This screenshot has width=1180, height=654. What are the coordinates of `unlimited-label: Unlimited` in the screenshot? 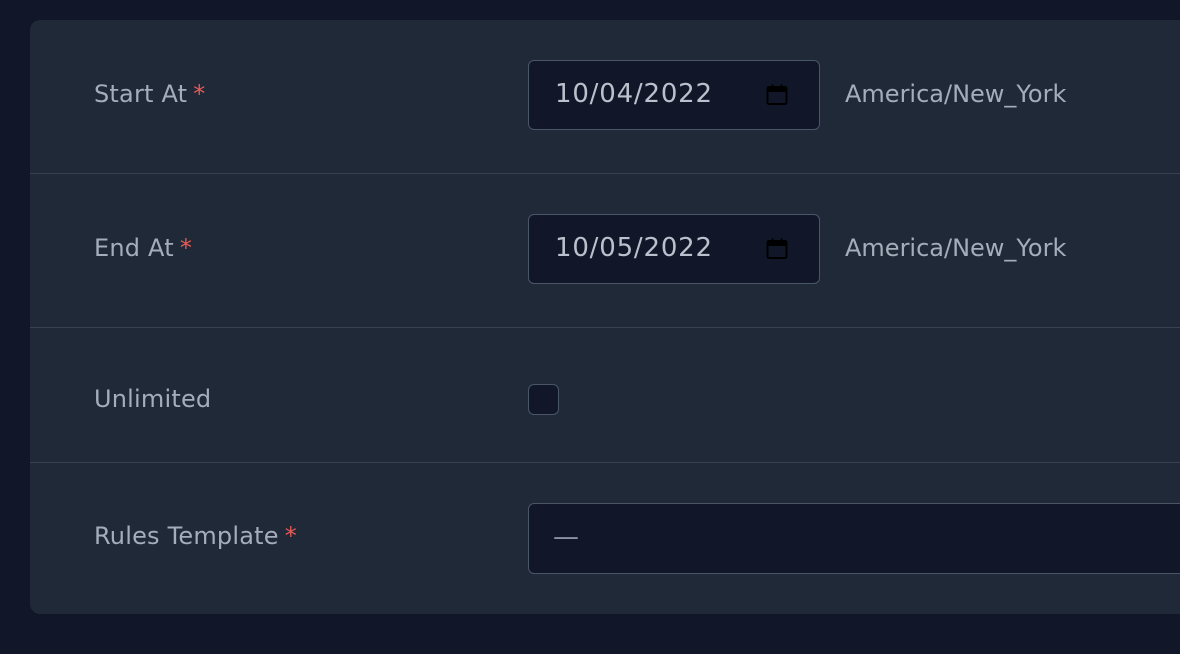 It's located at (153, 399).